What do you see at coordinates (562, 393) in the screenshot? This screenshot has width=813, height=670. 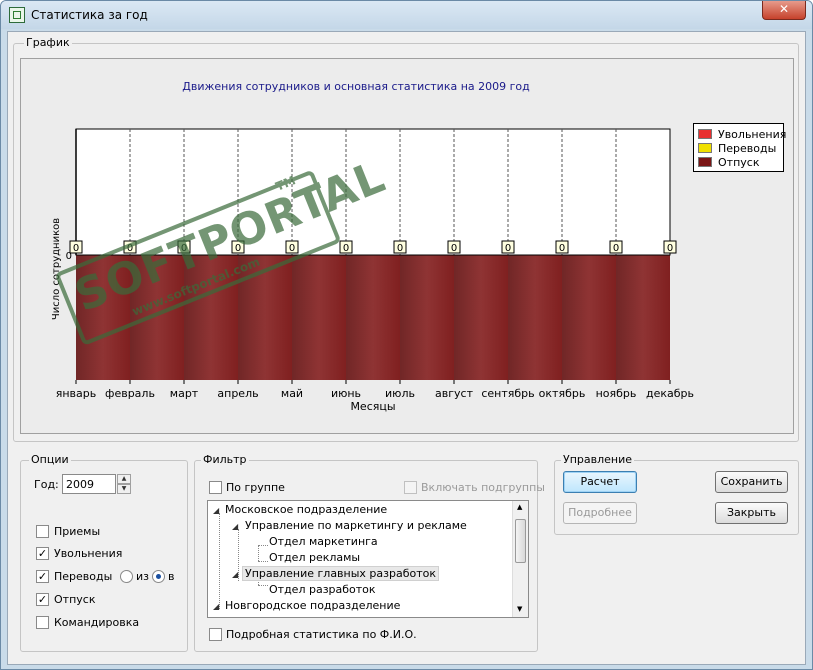 I see `x-tick-label: октябрь` at bounding box center [562, 393].